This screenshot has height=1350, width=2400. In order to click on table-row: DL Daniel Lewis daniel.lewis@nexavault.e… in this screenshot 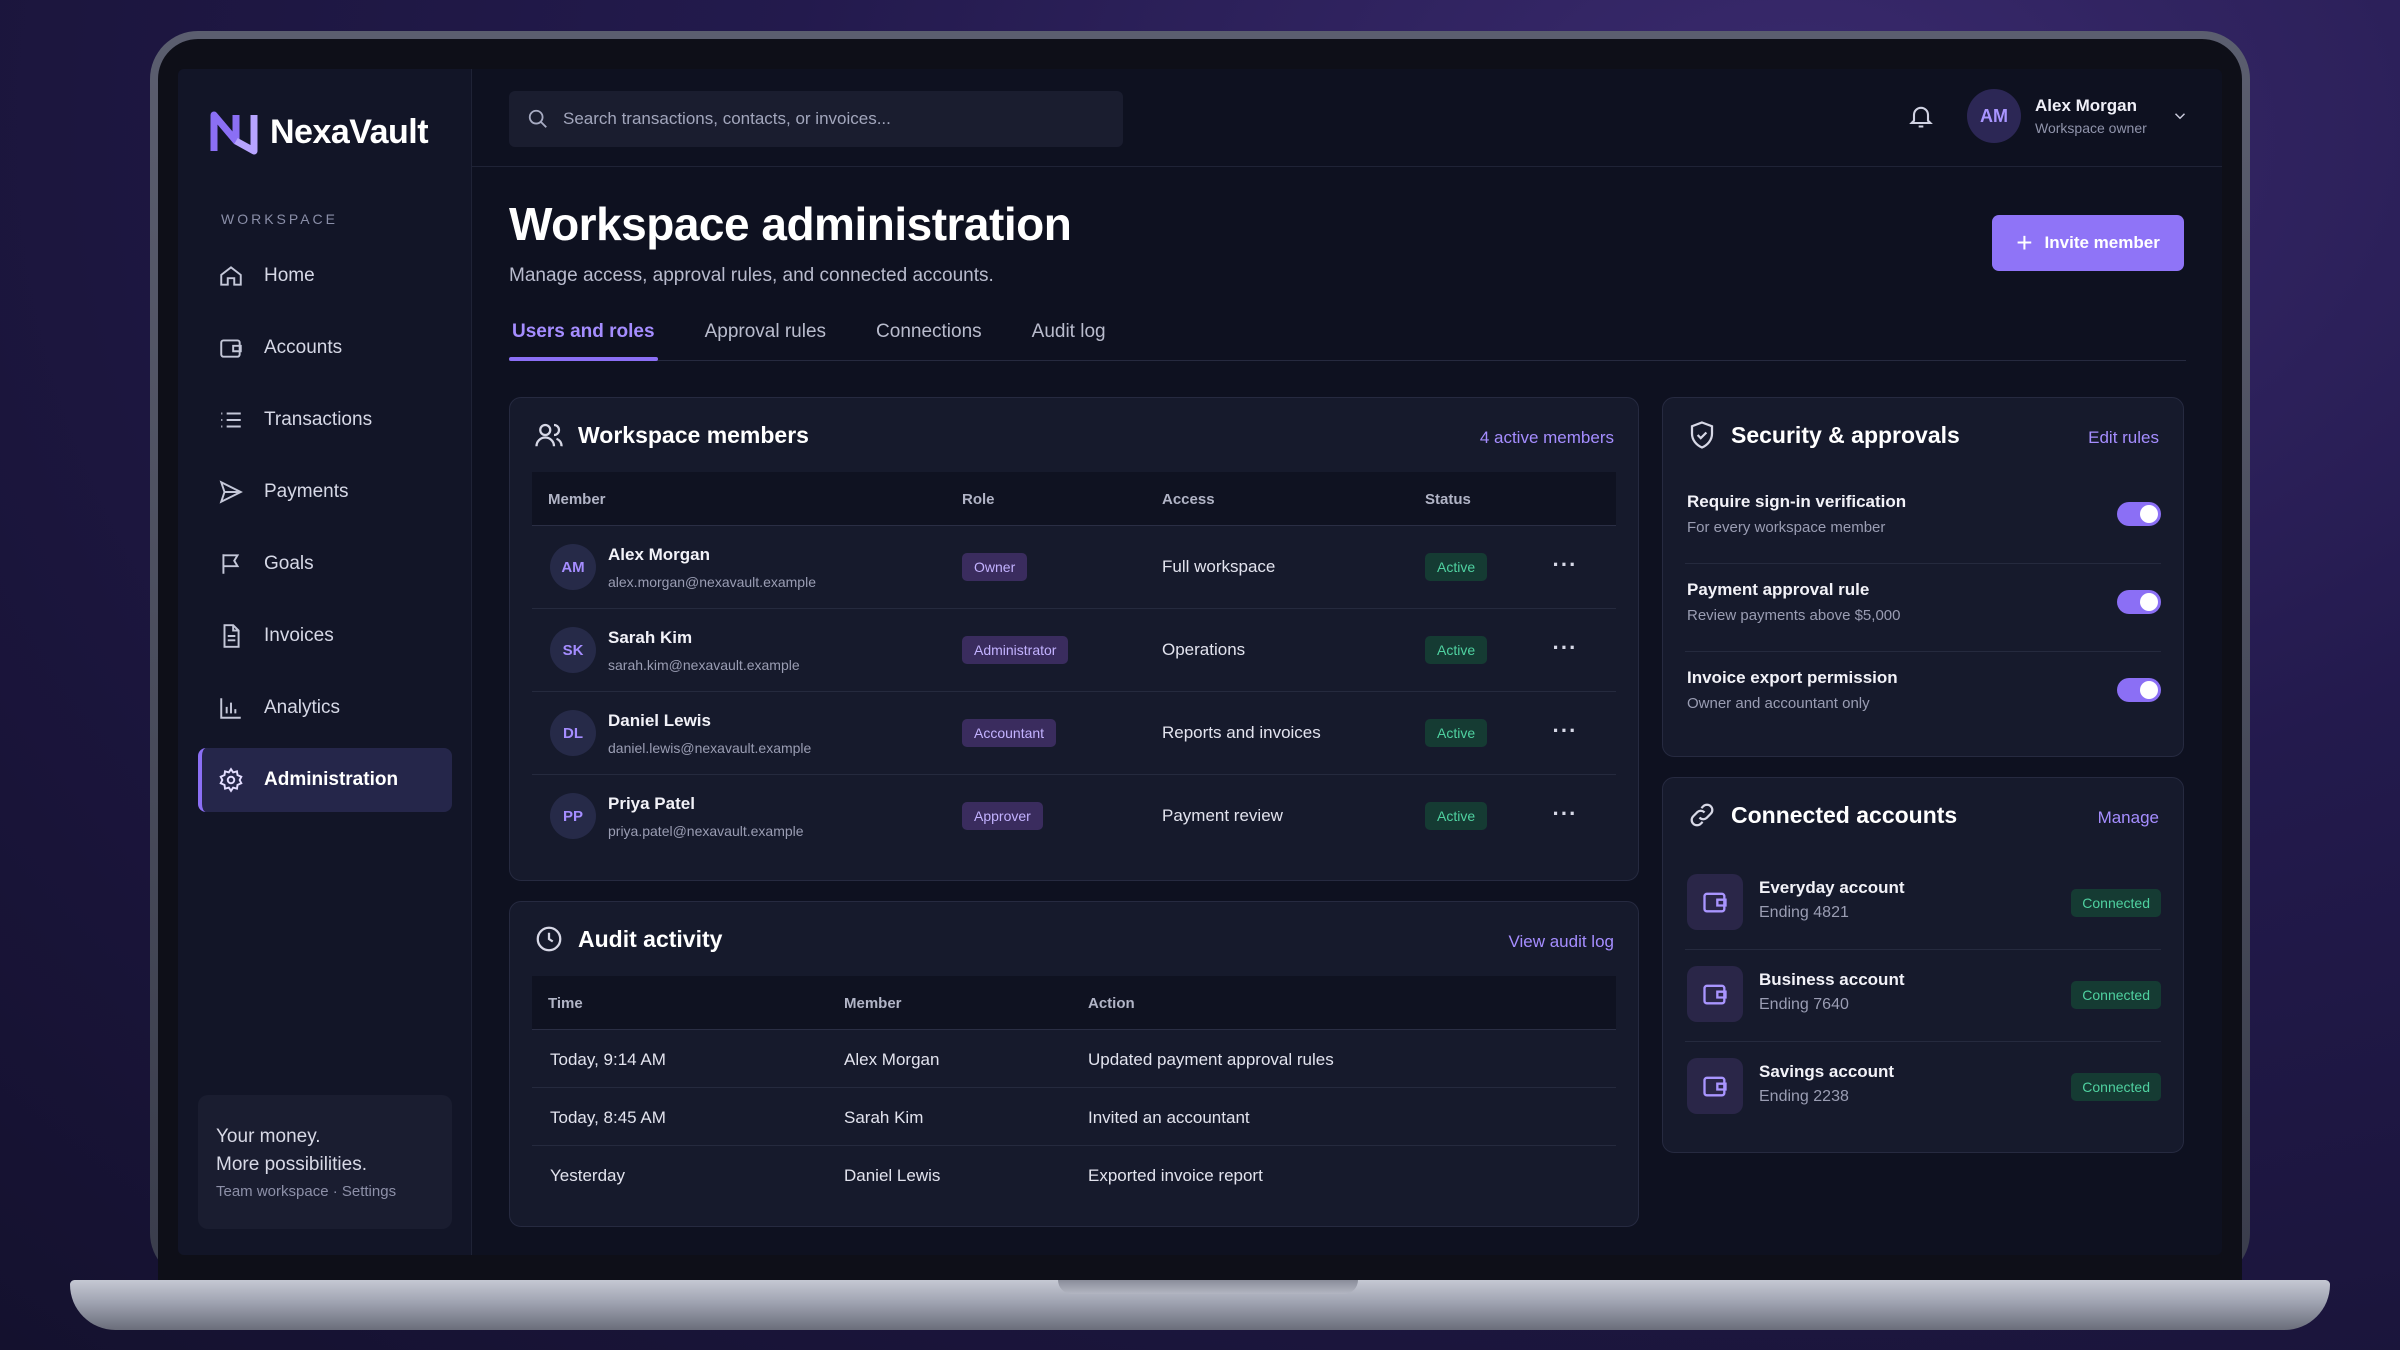, I will do `click(1074, 733)`.